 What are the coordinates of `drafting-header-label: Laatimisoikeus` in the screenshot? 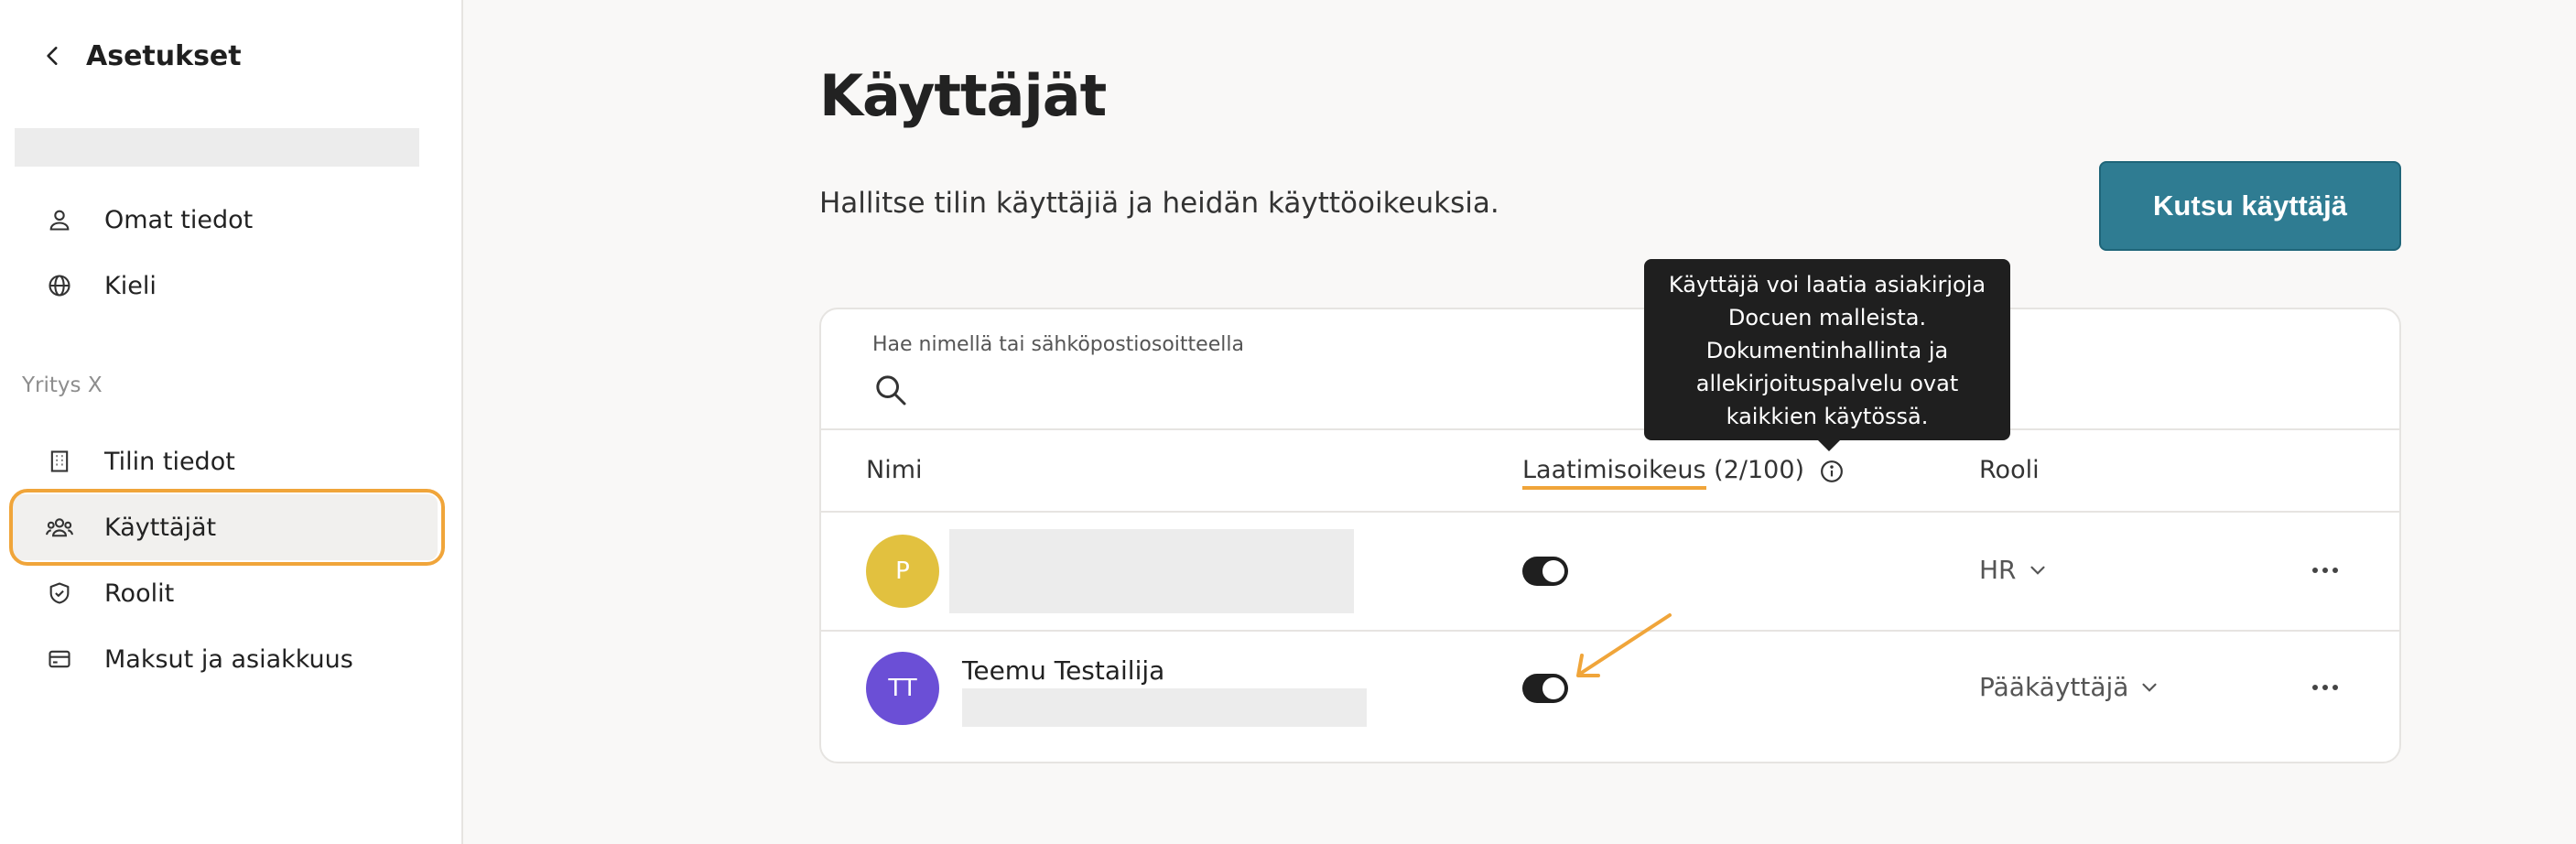 It's located at (1614, 473).